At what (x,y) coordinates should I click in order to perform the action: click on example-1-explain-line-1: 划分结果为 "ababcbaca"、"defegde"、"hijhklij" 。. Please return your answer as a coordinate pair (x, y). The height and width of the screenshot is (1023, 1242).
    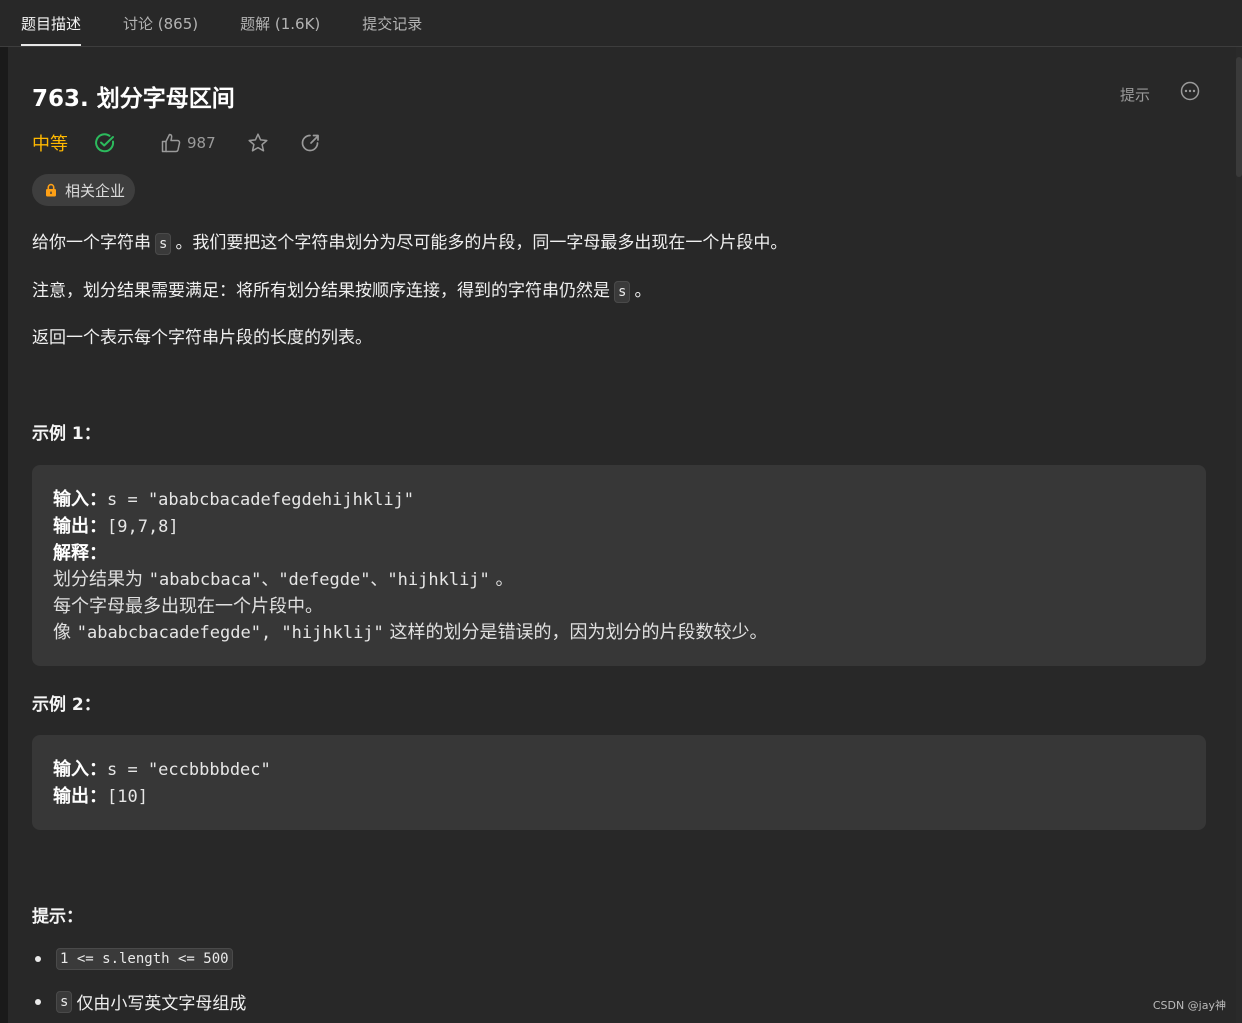
    Looking at the image, I should click on (283, 578).